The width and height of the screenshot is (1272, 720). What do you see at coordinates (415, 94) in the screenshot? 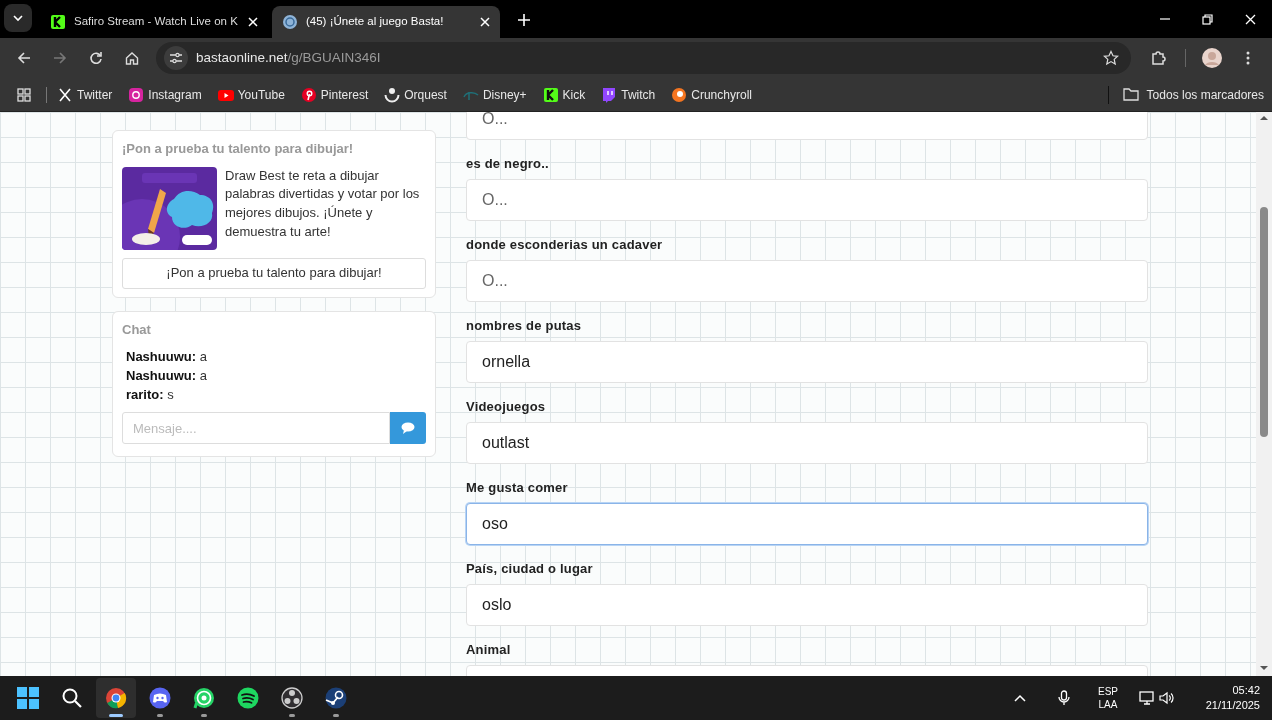
I see `bookmark-link: Orquest` at bounding box center [415, 94].